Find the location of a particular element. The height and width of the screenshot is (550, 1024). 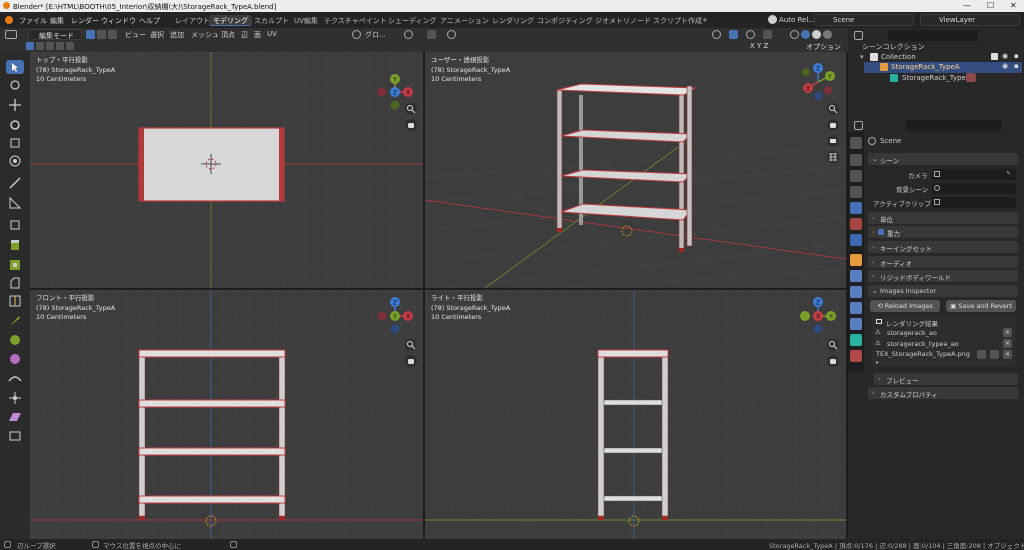

add-cube-tool is located at coordinates (15, 225).